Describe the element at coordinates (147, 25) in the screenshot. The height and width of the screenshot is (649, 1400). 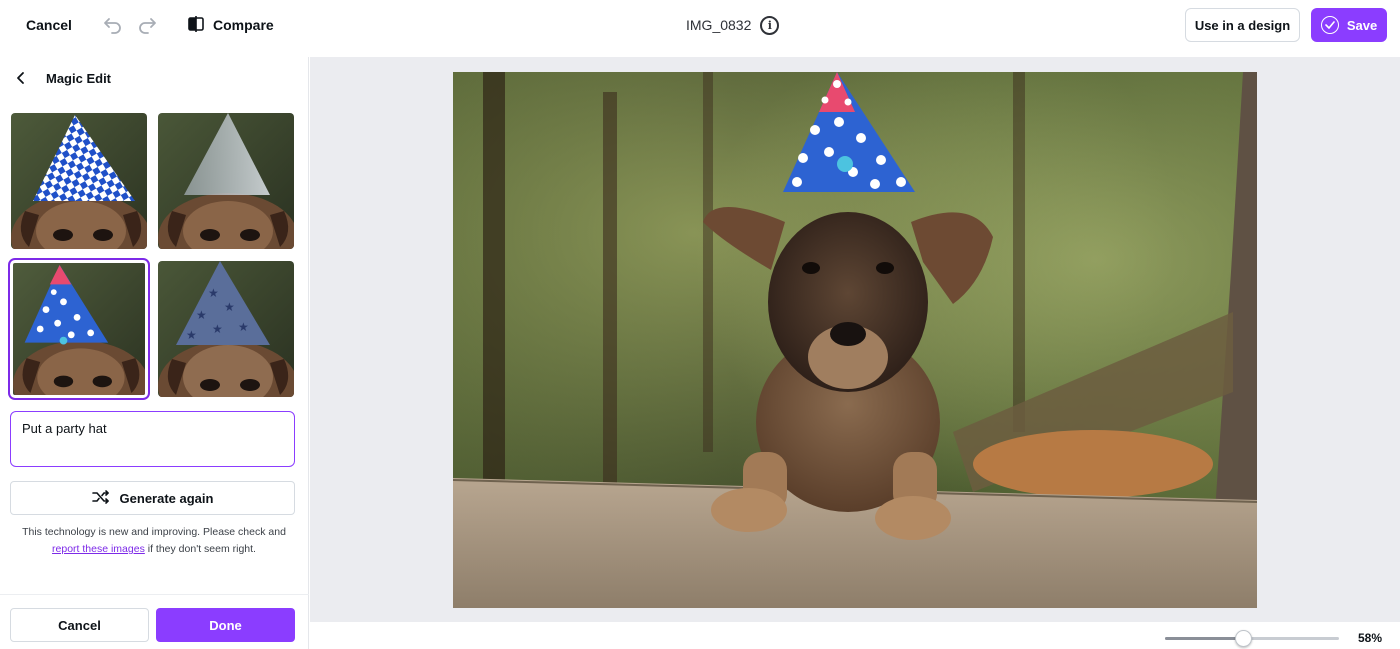
I see `redo-icon` at that location.